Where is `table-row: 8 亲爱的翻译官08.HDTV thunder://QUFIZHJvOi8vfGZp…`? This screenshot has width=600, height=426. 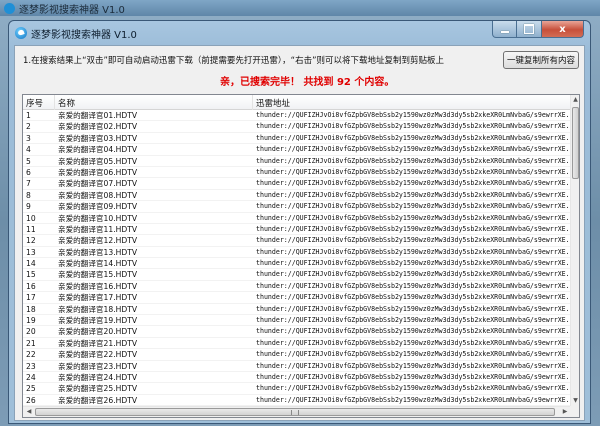 table-row: 8 亲爱的翻译官08.HDTV thunder://QUFIZHJvOi8vfGZp… is located at coordinates (297, 196).